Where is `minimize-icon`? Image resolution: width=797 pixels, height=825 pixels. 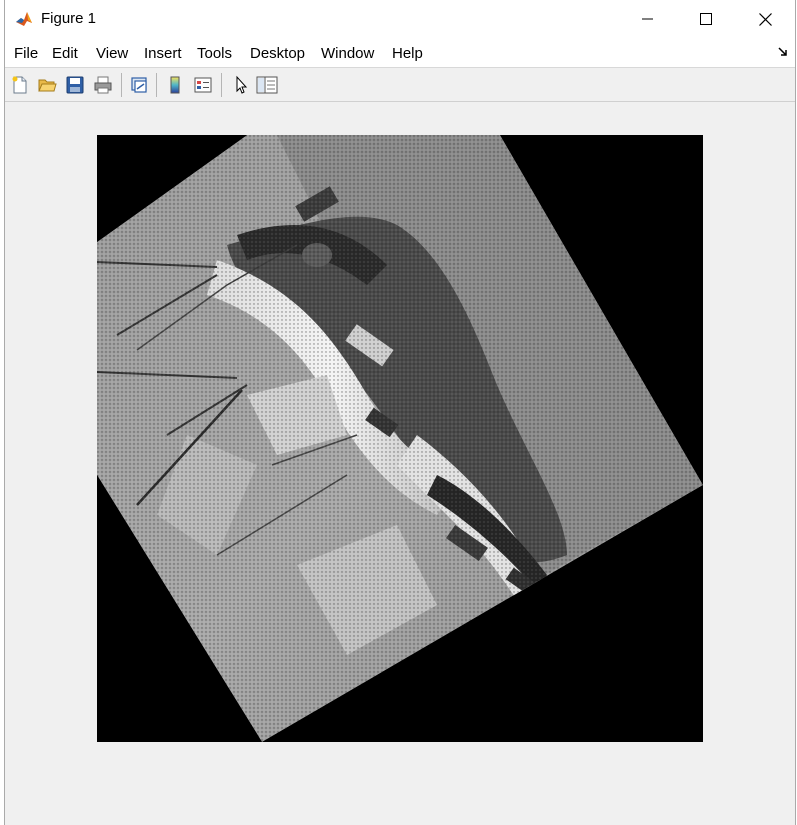 minimize-icon is located at coordinates (647, 19).